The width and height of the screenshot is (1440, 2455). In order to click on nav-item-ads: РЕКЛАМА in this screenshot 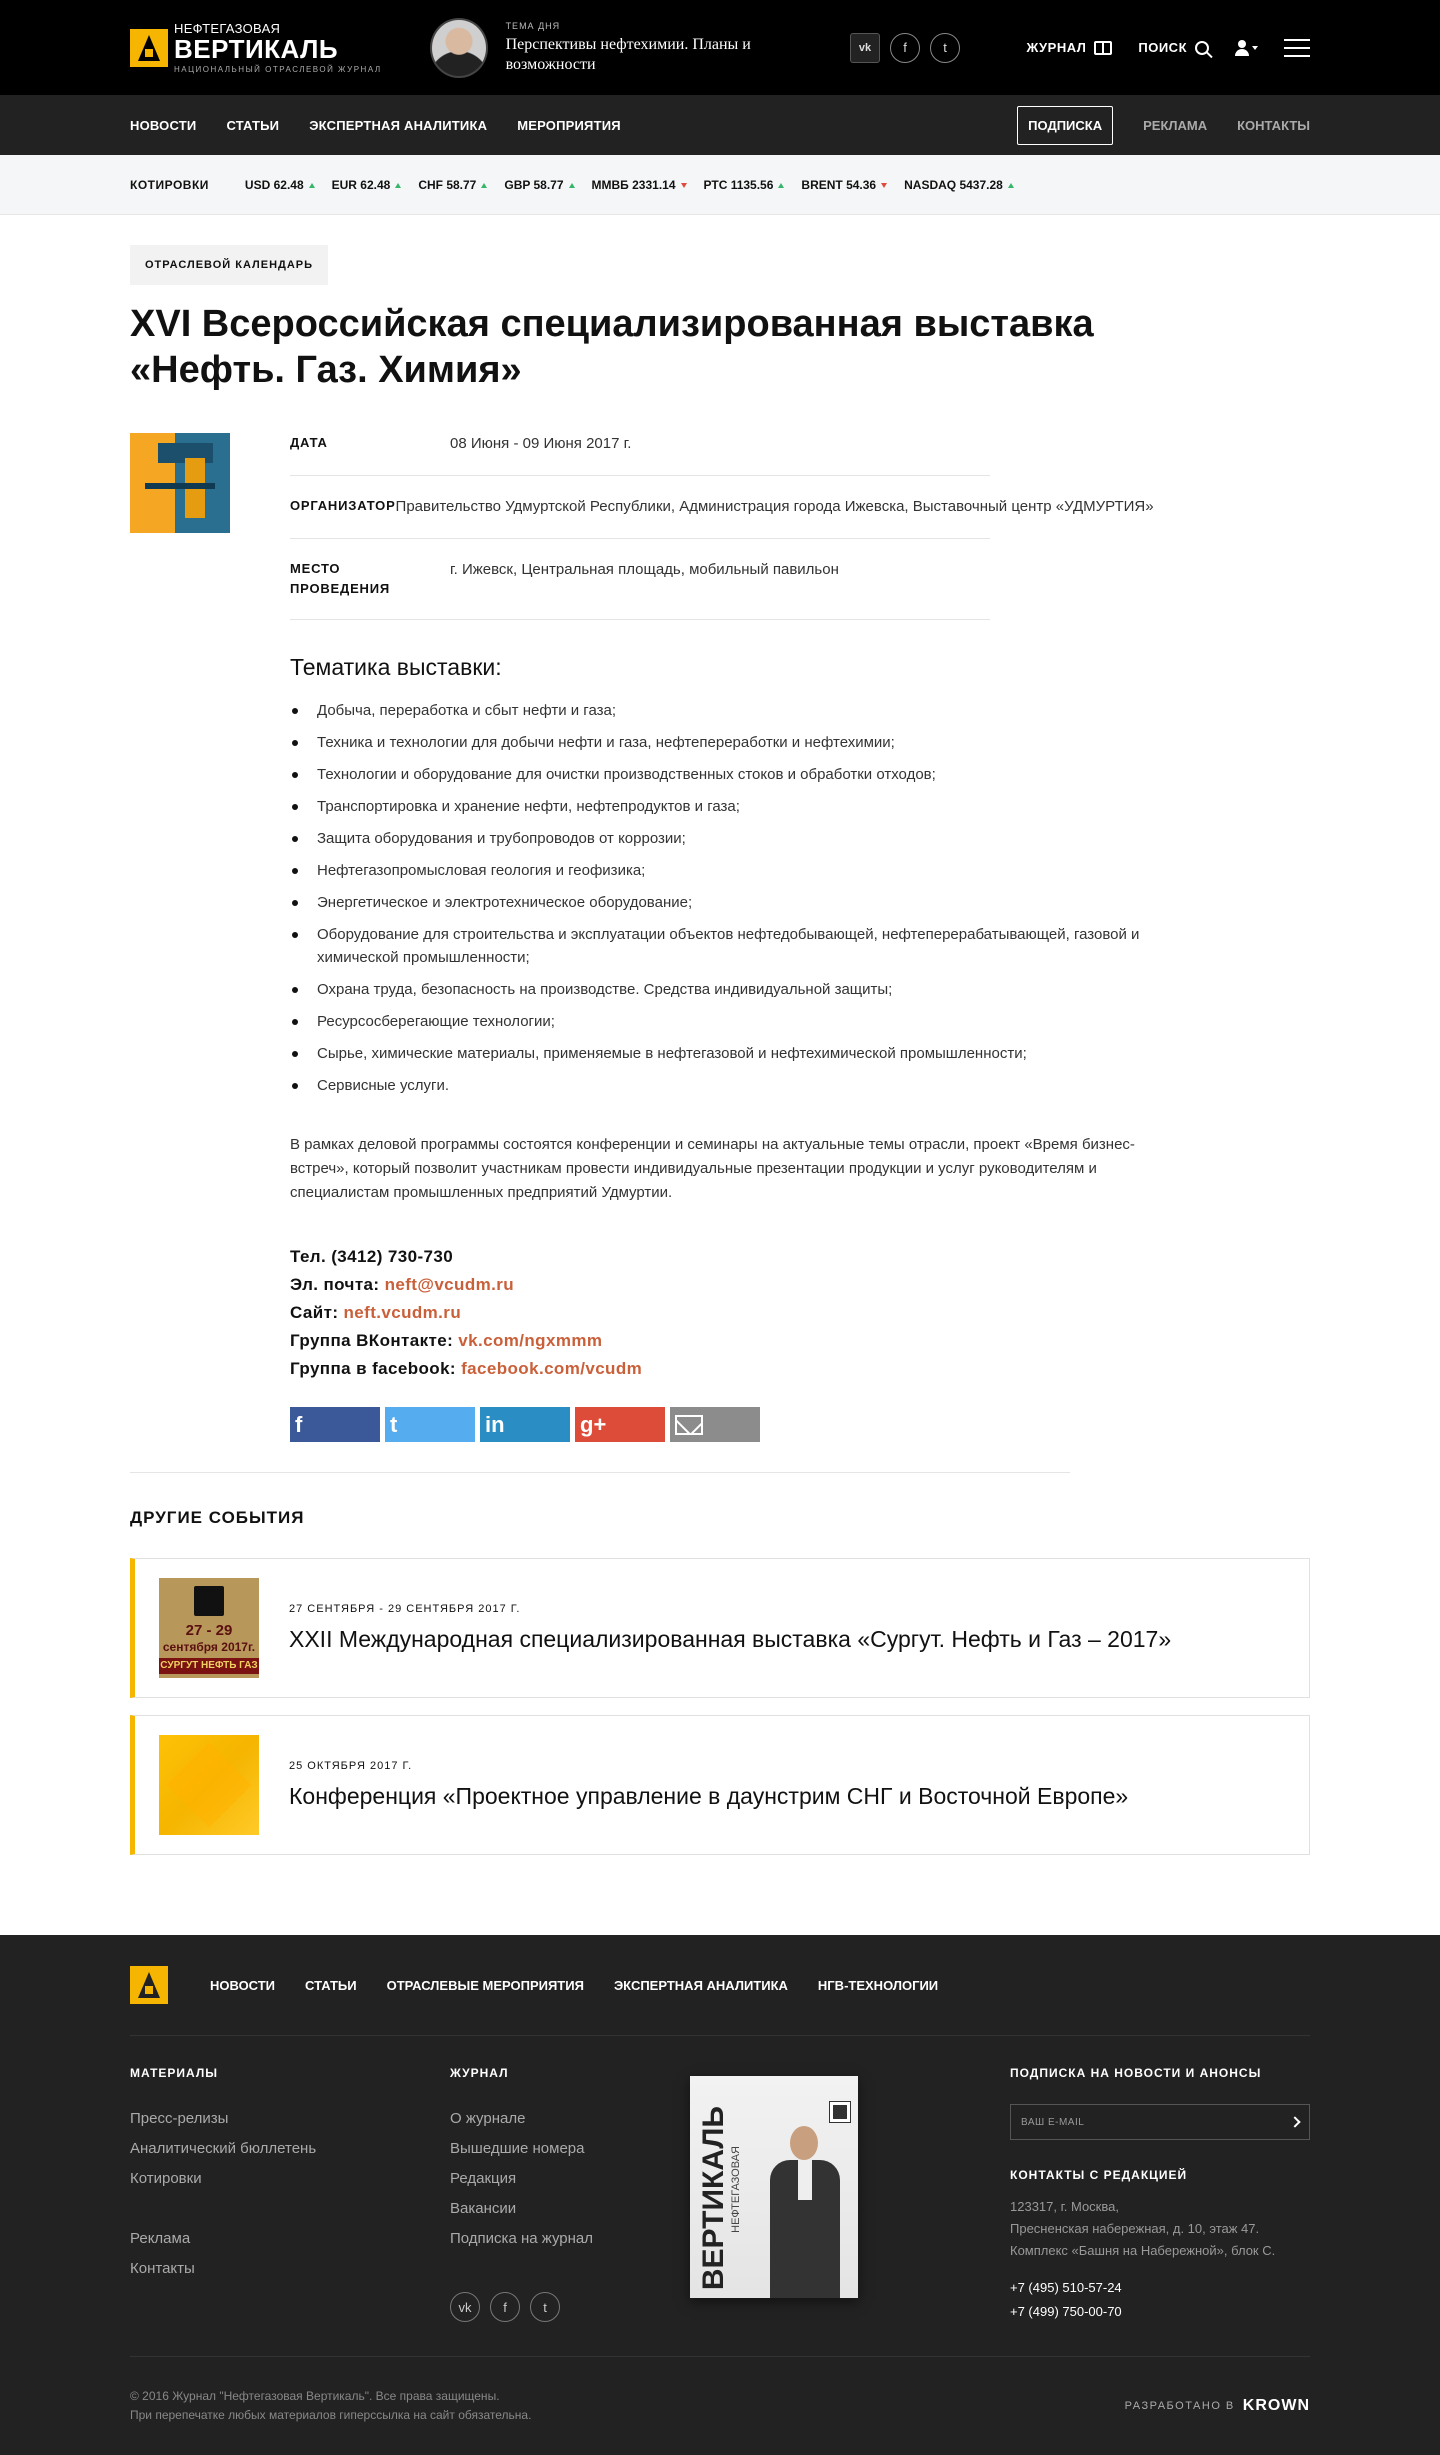, I will do `click(1175, 125)`.